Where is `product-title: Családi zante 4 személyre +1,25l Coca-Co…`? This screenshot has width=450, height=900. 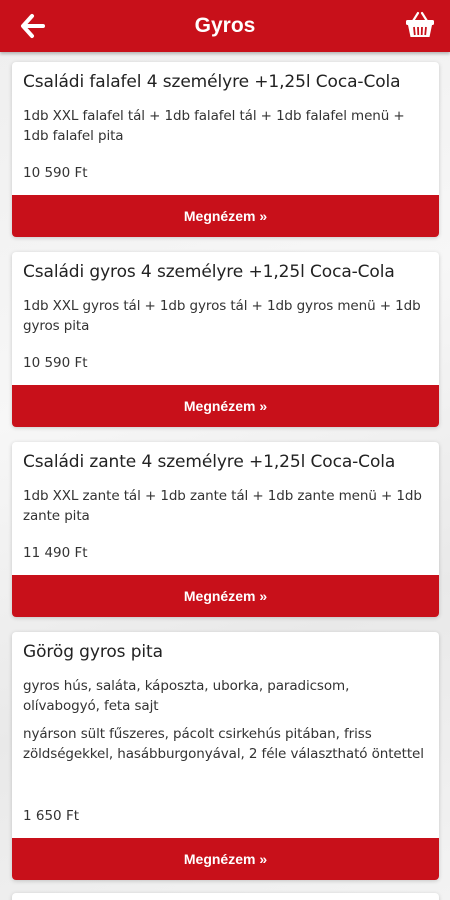
product-title: Családi zante 4 személyre +1,25l Coca-Co… is located at coordinates (209, 462).